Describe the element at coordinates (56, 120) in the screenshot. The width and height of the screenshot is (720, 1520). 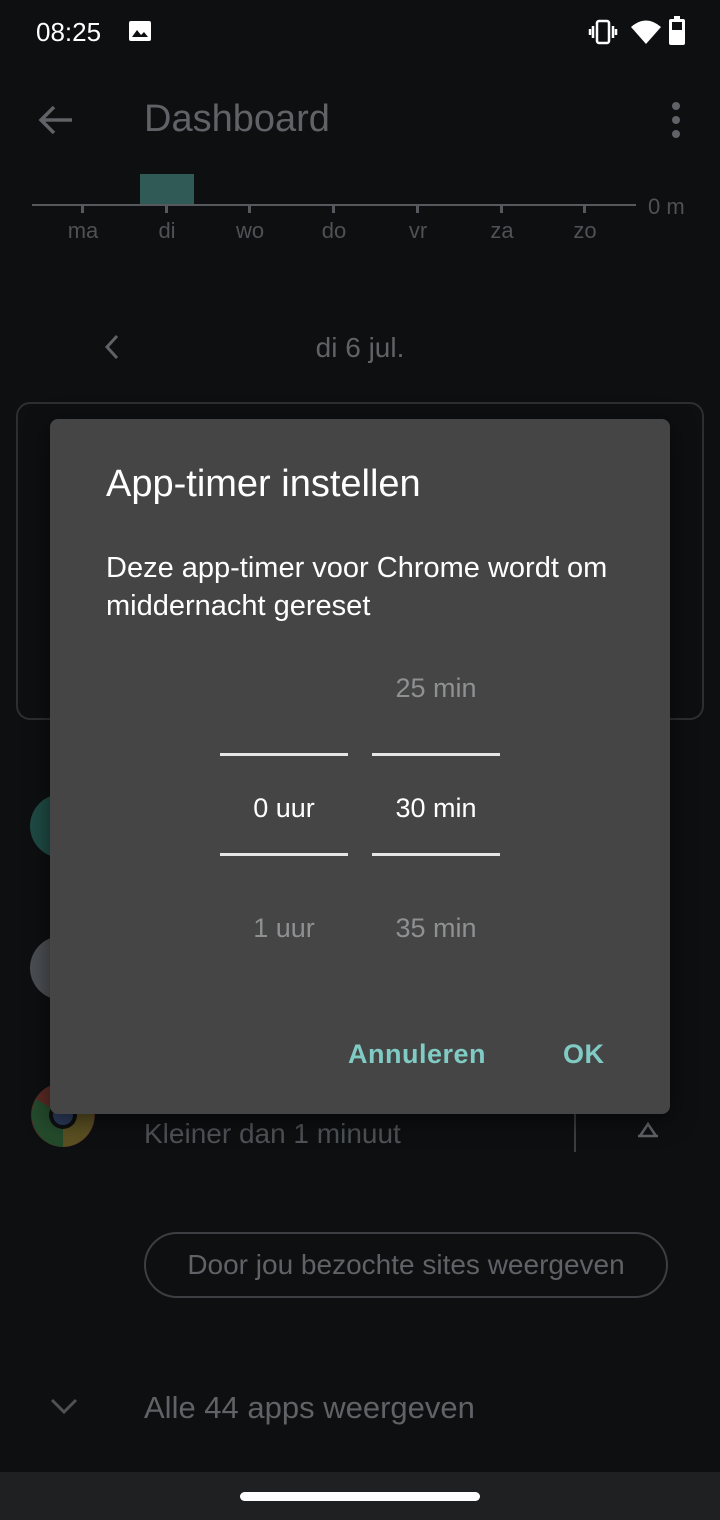
I see `back-arrow-icon` at that location.